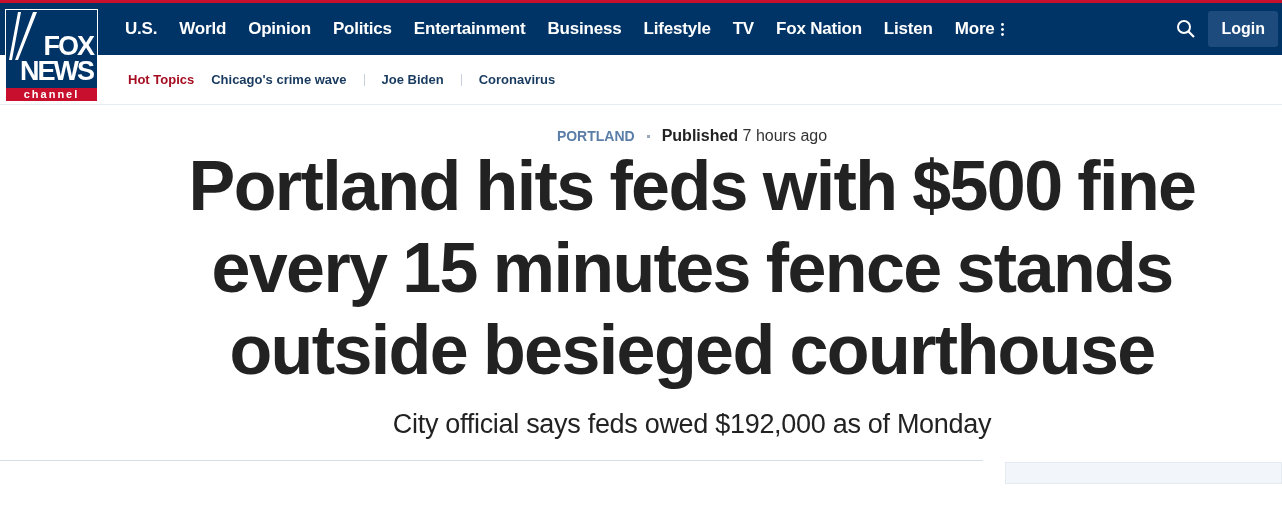 Image resolution: width=1282 pixels, height=512 pixels. Describe the element at coordinates (51, 55) in the screenshot. I see `fox-news-logo: FOX NEWS channel` at that location.